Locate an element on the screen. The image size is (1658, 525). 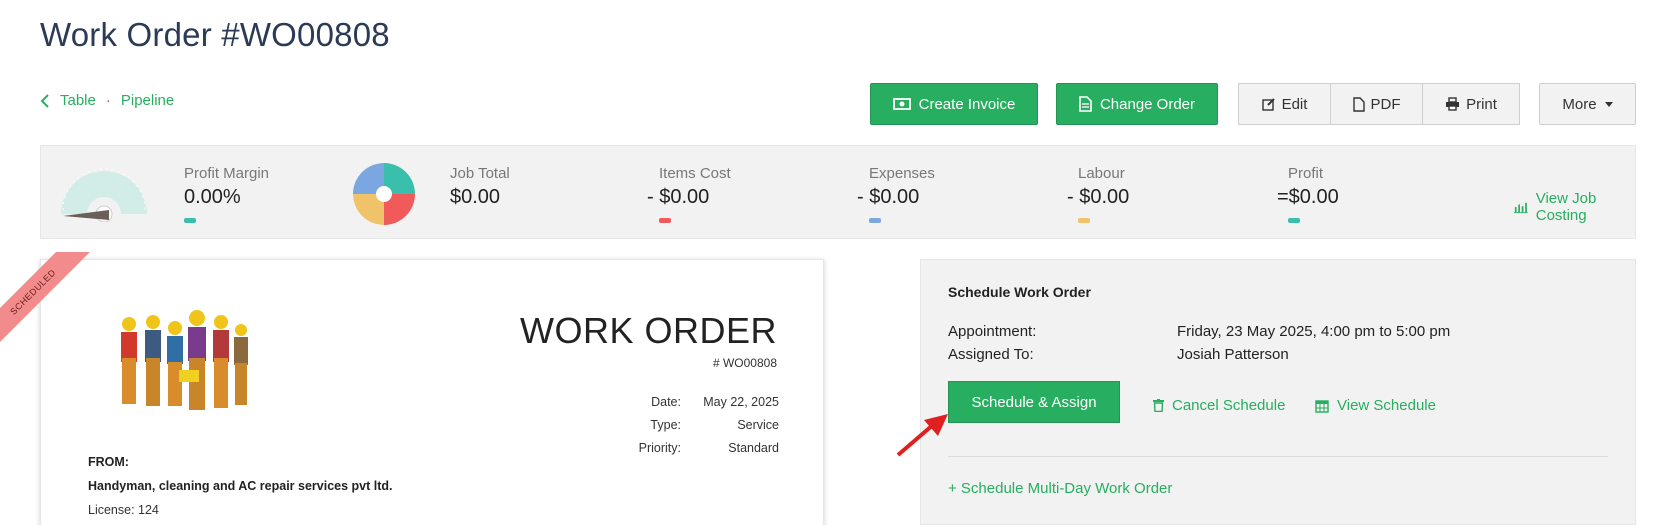
expenses-indicator is located at coordinates (875, 220).